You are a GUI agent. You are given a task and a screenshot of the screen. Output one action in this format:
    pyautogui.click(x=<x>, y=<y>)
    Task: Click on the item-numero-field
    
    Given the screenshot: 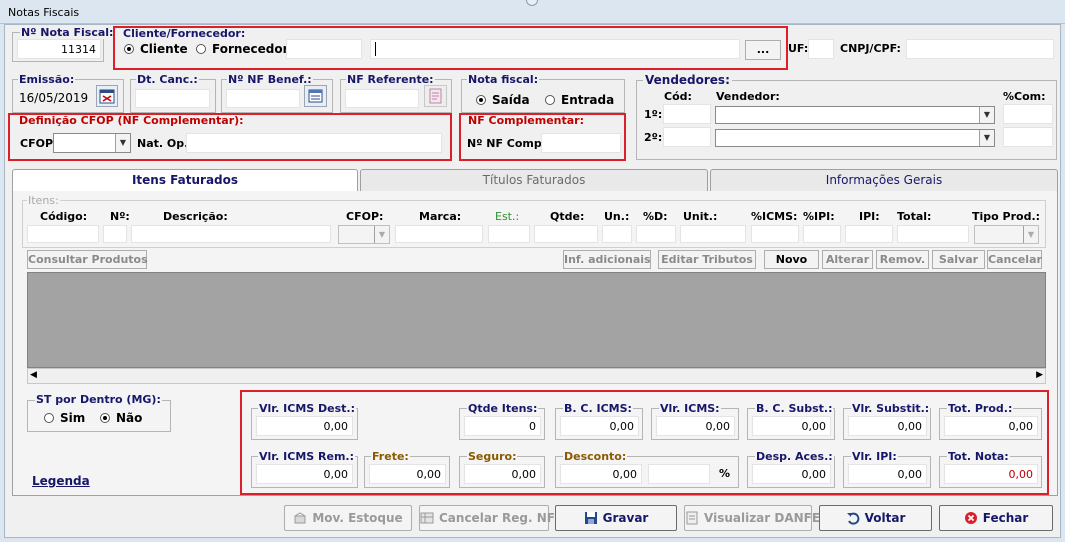 What is the action you would take?
    pyautogui.click(x=115, y=234)
    